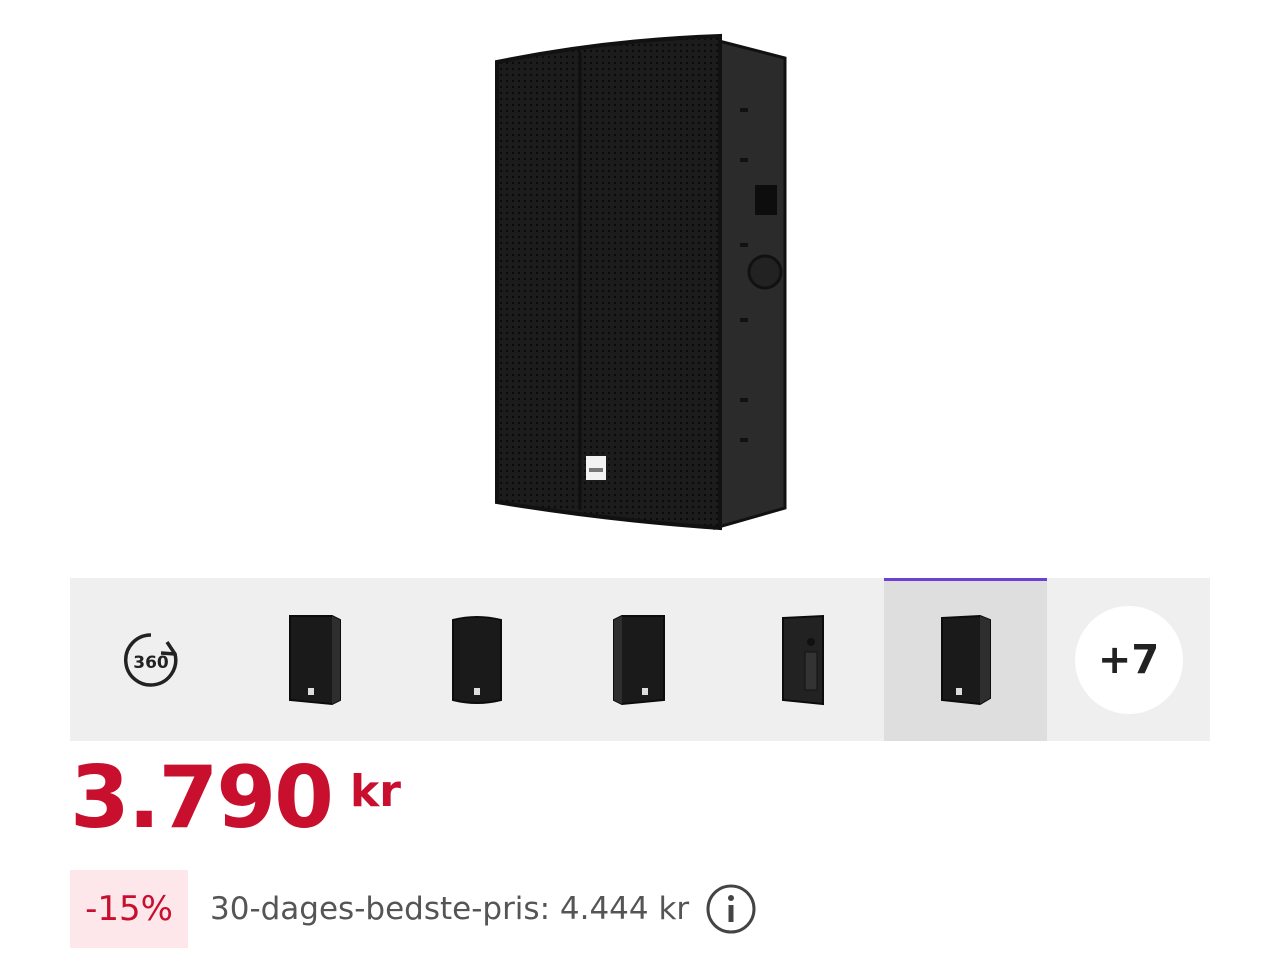 This screenshot has height=960, width=1280. What do you see at coordinates (129, 909) in the screenshot?
I see `discount-badge: -15%` at bounding box center [129, 909].